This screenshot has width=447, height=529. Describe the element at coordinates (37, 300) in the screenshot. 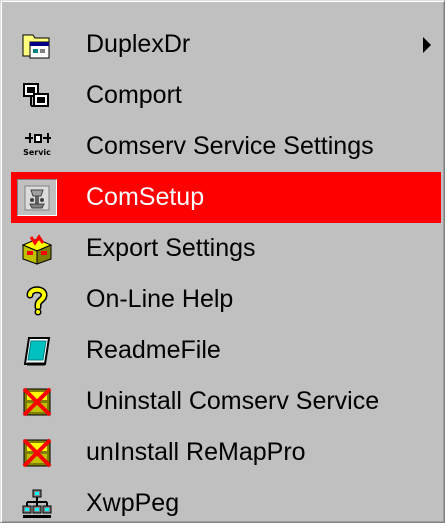

I see `help-question-icon` at that location.